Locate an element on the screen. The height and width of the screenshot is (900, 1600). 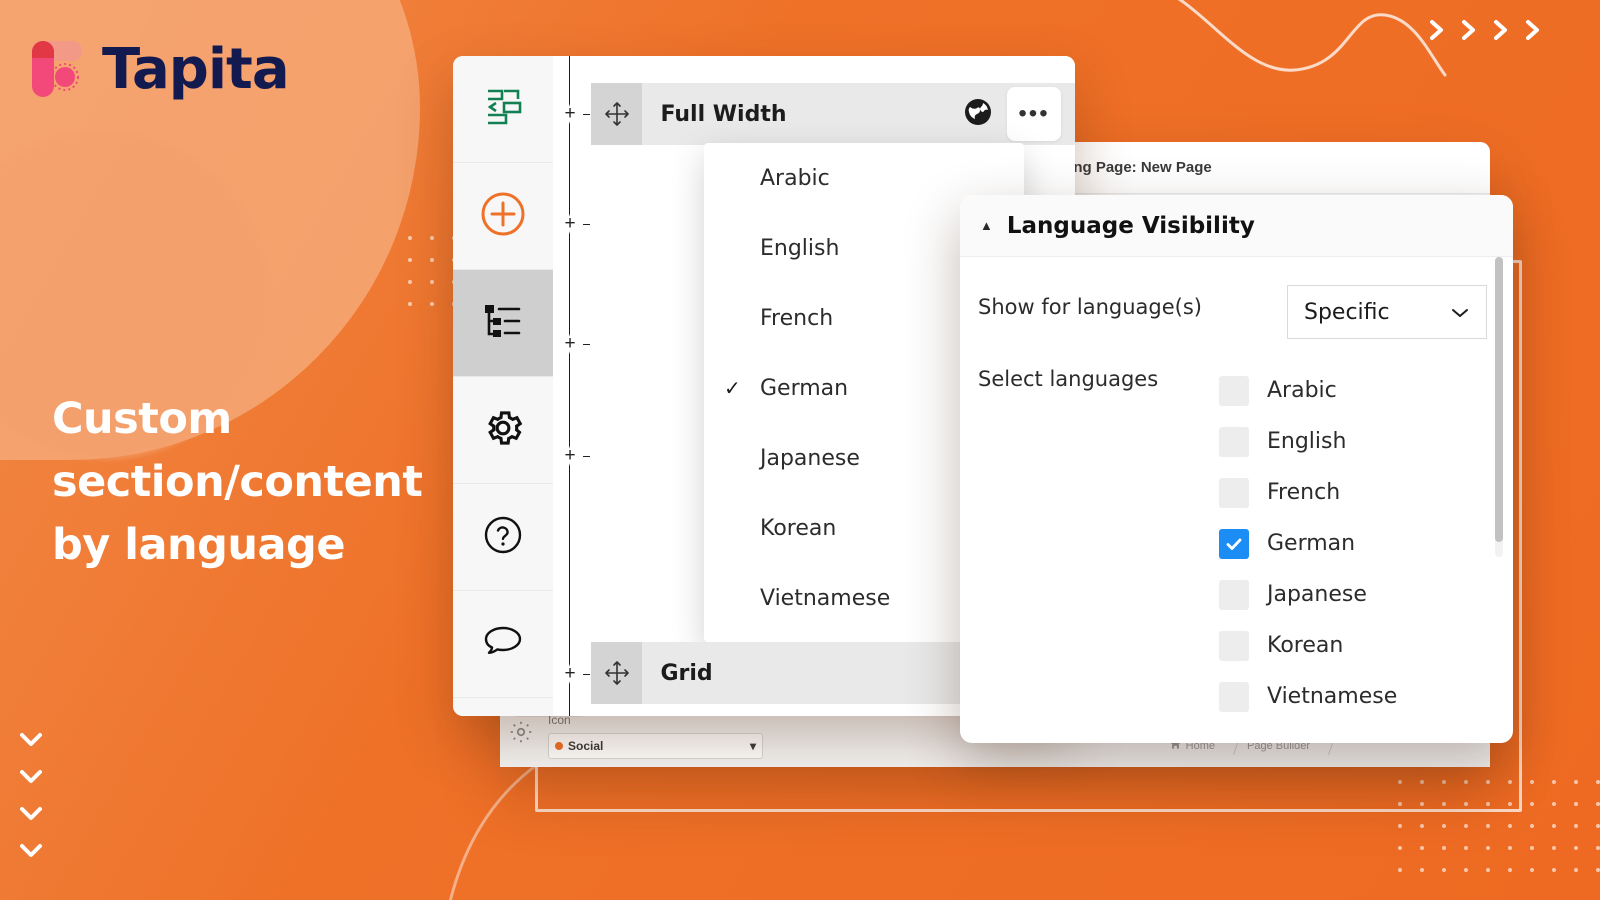
panel-title: Language Visibility is located at coordinates (1130, 225).